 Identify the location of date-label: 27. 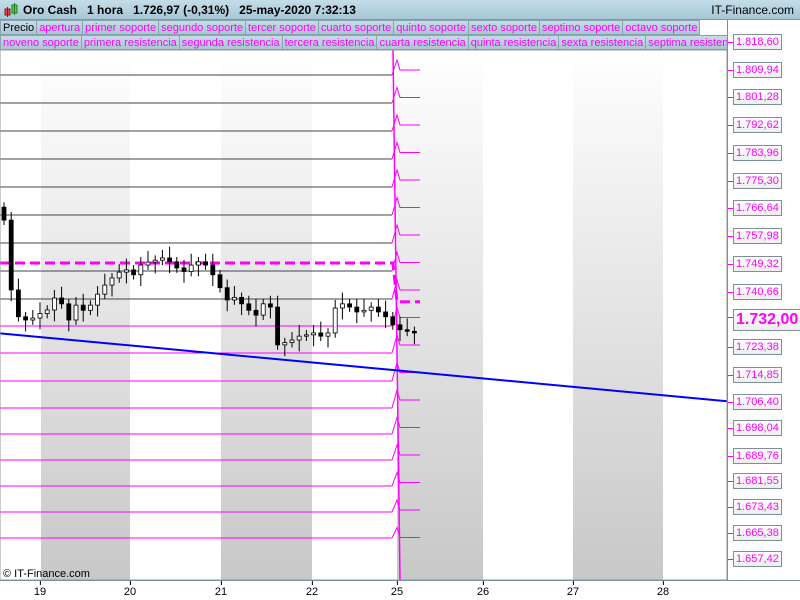
(573, 589).